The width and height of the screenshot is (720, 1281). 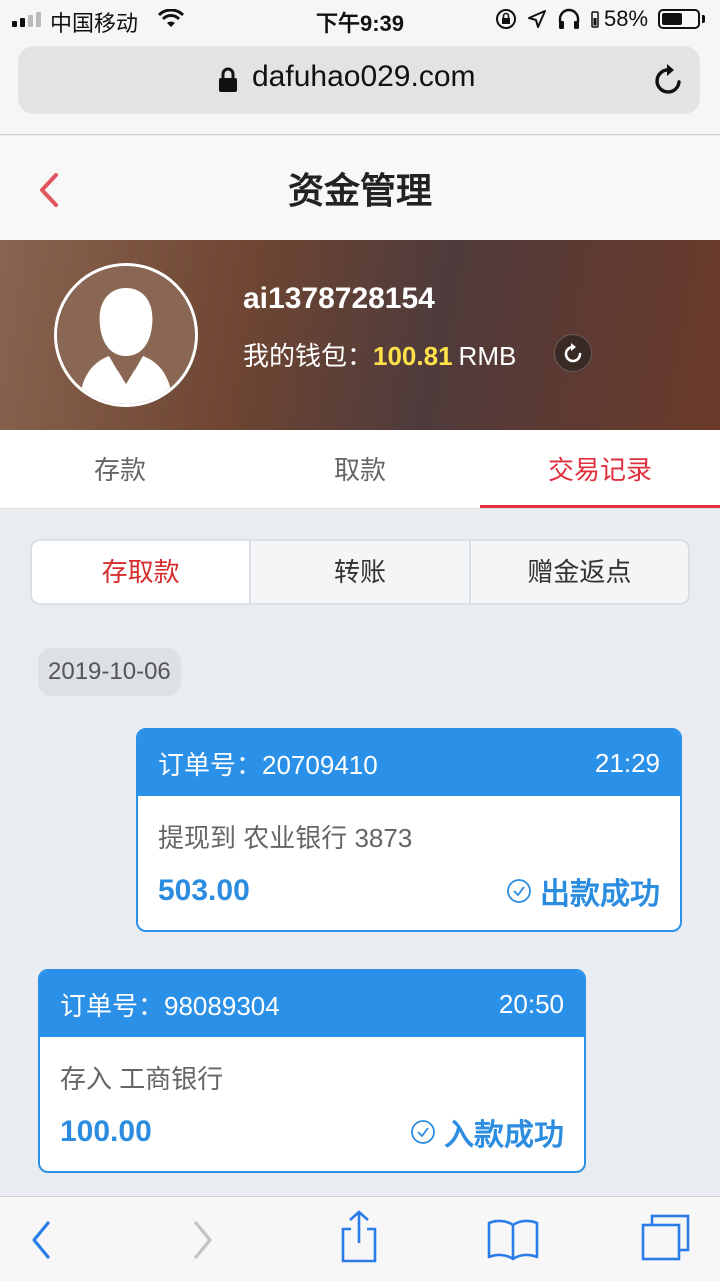 I want to click on username: ai1378728154, so click(x=339, y=298).